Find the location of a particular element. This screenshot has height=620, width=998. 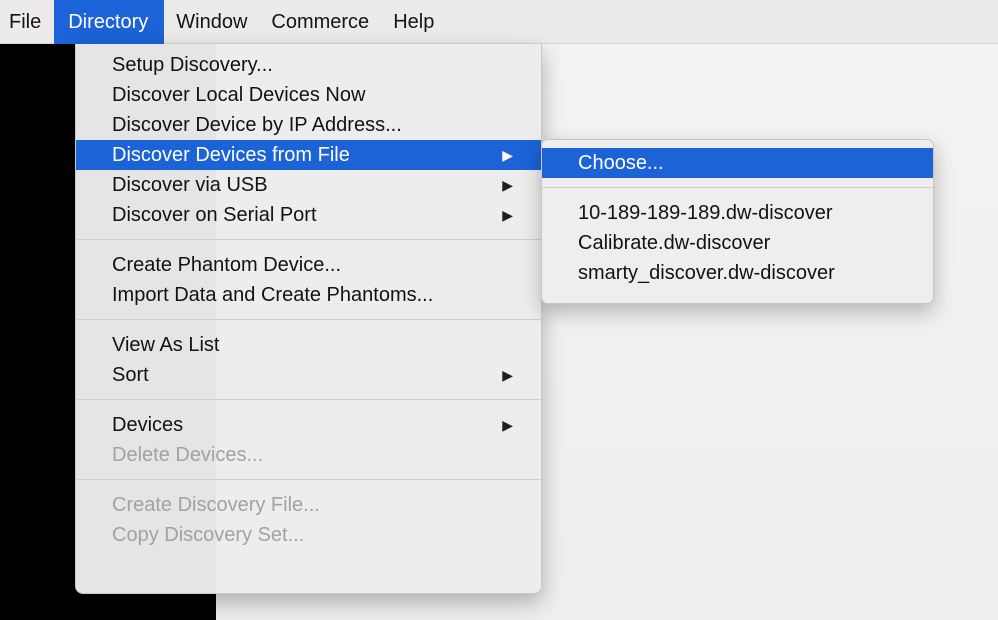

menu-item-view-as-list: View As List is located at coordinates (308, 345).